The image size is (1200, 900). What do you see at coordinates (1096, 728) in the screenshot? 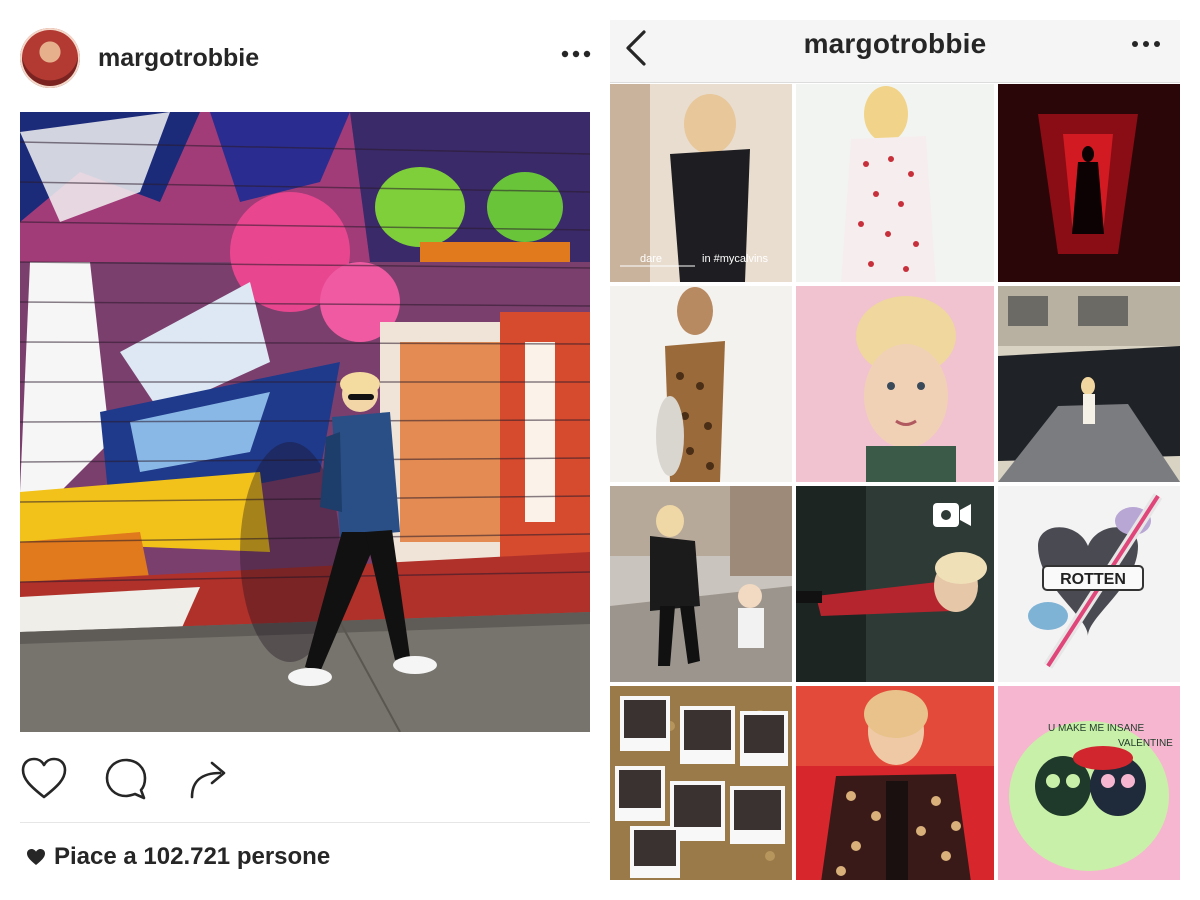
I see `tile-text-top: U MAKE ME INSANE` at bounding box center [1096, 728].